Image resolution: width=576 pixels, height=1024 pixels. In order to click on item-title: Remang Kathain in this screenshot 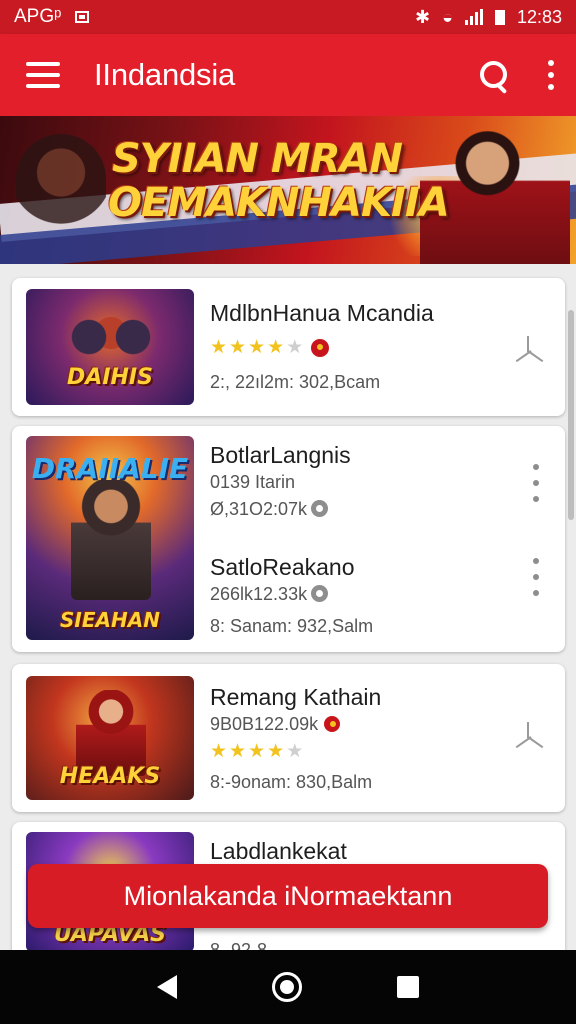, I will do `click(296, 697)`.